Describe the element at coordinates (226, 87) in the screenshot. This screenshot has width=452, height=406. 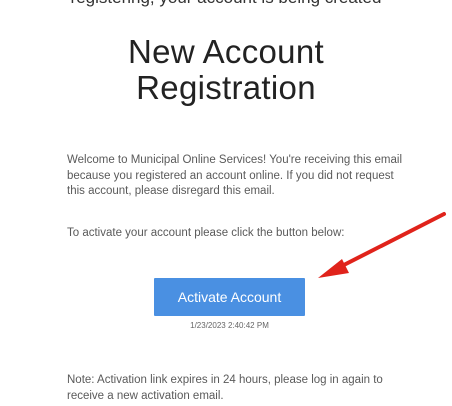
I see `title-line-2: Registration` at that location.